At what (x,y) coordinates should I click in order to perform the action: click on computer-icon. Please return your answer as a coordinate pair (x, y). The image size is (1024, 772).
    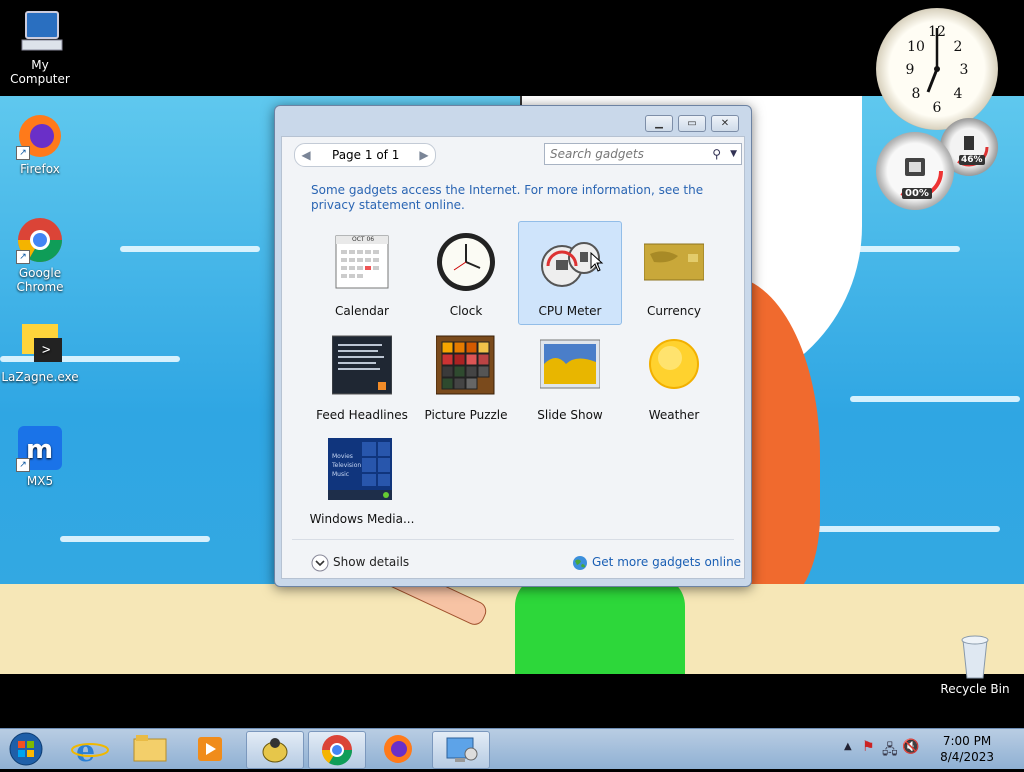
    Looking at the image, I should click on (40, 32).